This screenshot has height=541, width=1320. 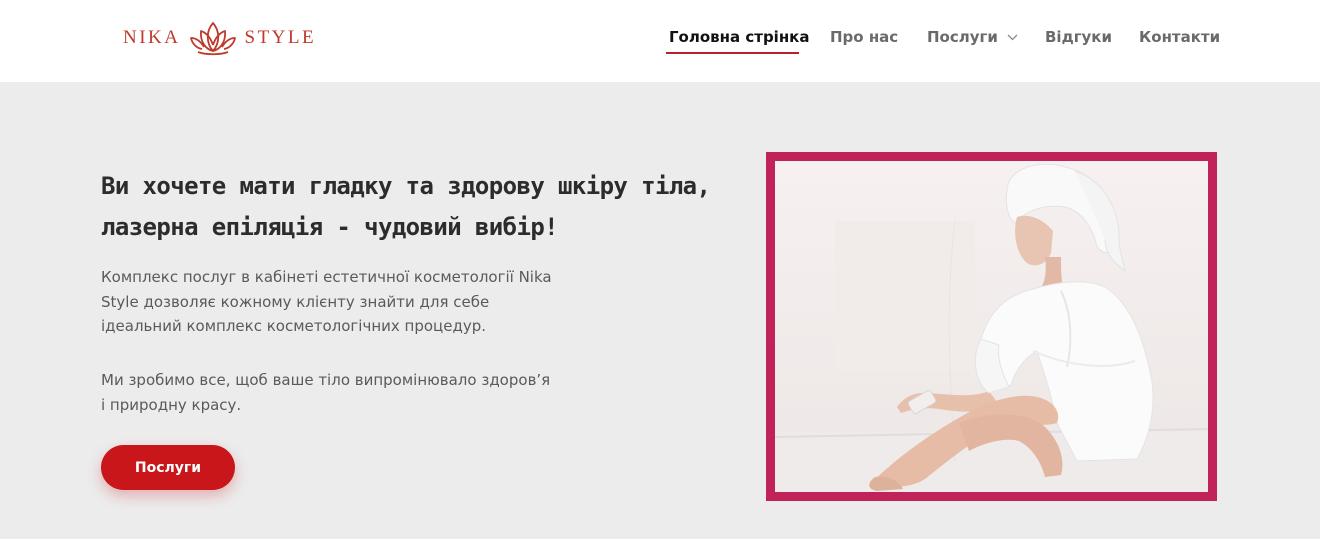 What do you see at coordinates (732, 53) in the screenshot?
I see `active-nav-underline` at bounding box center [732, 53].